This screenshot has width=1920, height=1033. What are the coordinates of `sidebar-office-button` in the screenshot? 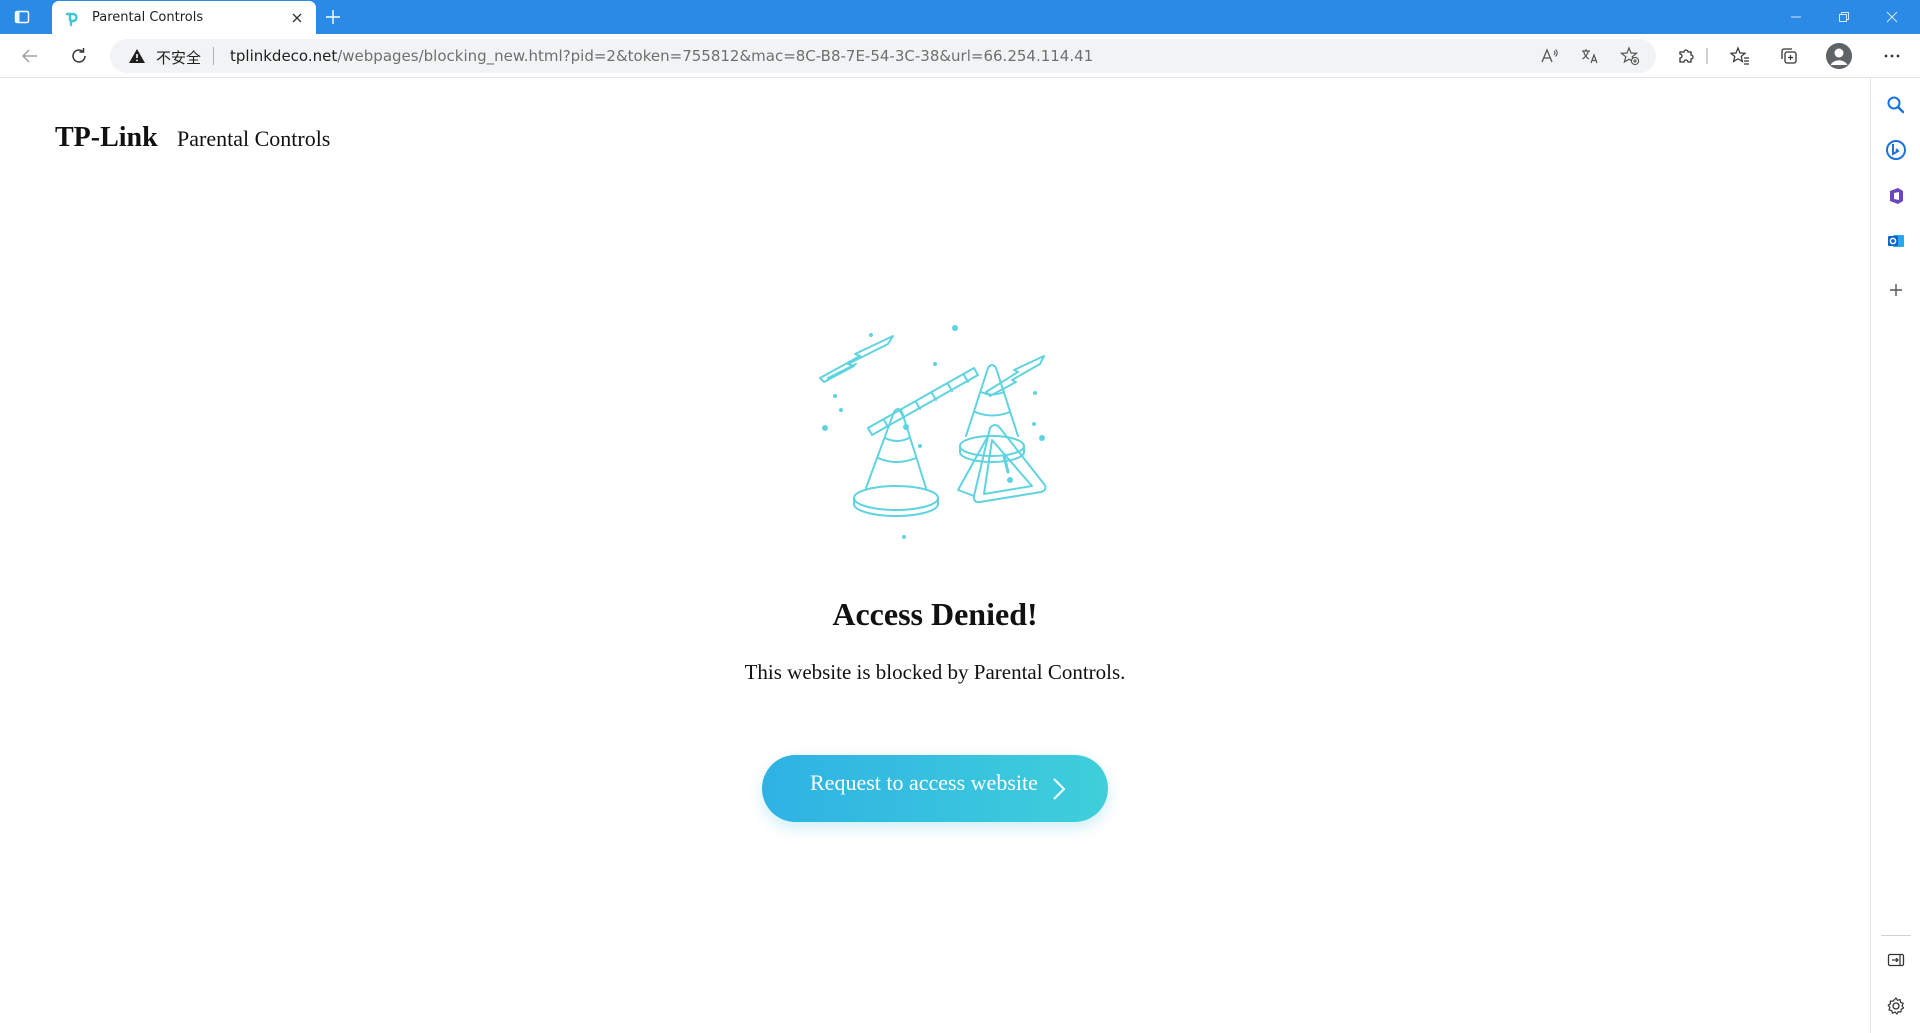 It's located at (1896, 196).